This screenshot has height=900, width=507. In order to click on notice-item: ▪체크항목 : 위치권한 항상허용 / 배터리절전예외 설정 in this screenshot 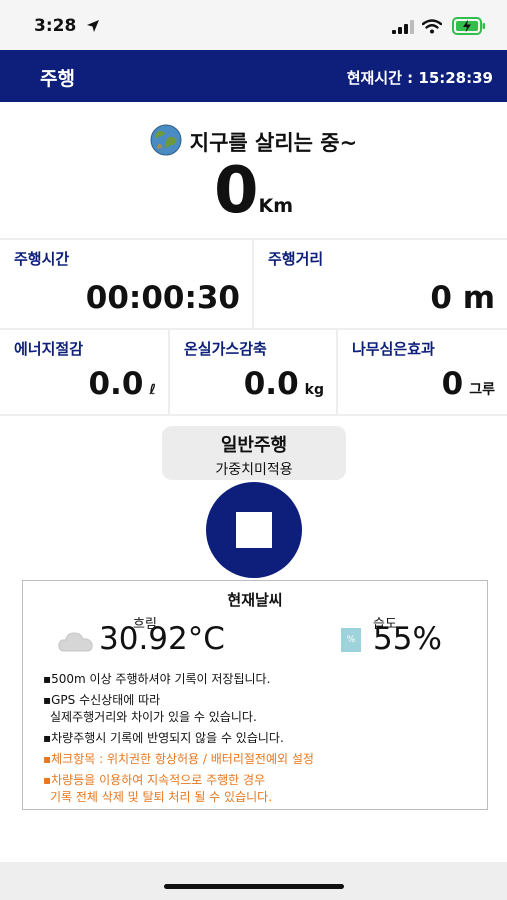, I will do `click(258, 759)`.